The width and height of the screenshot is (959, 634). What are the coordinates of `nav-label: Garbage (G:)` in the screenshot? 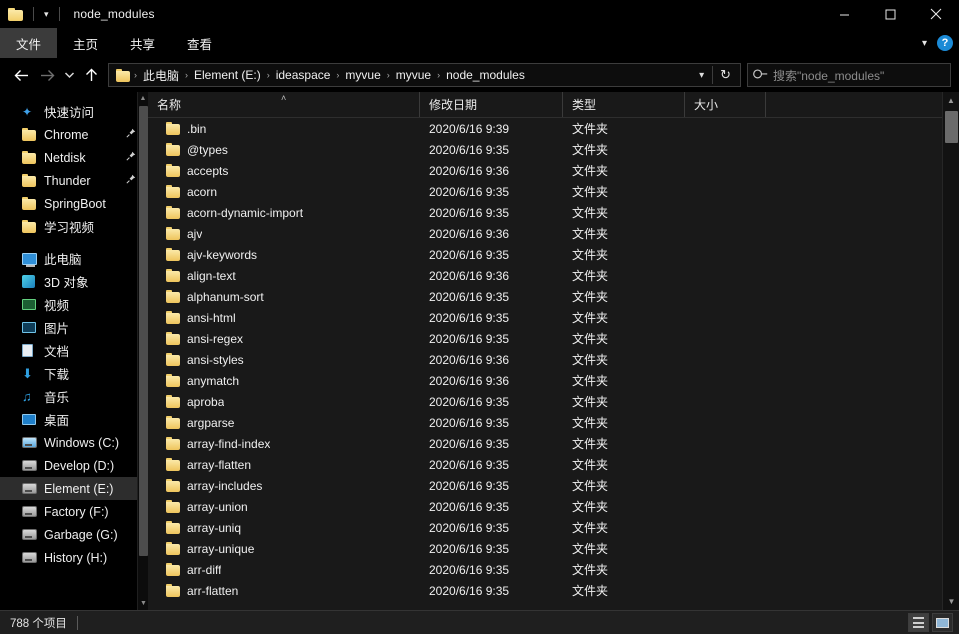 It's located at (81, 534).